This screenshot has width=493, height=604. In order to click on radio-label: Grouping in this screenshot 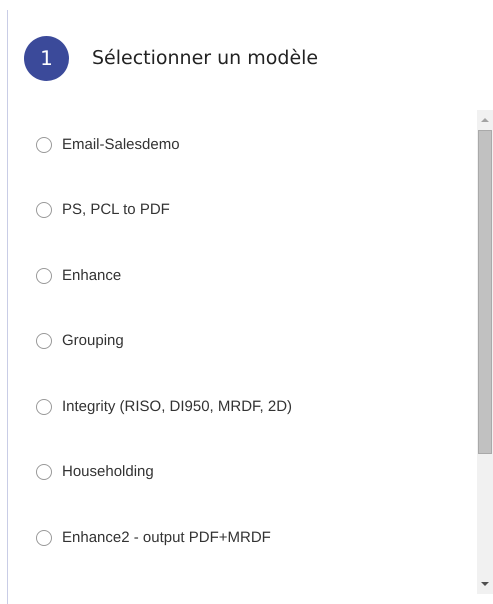, I will do `click(93, 341)`.